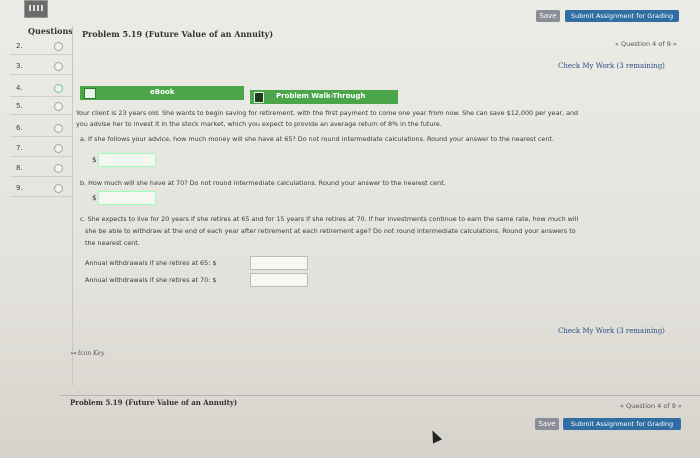 This screenshot has height=458, width=700. I want to click on withdraw-65-input, so click(279, 263).